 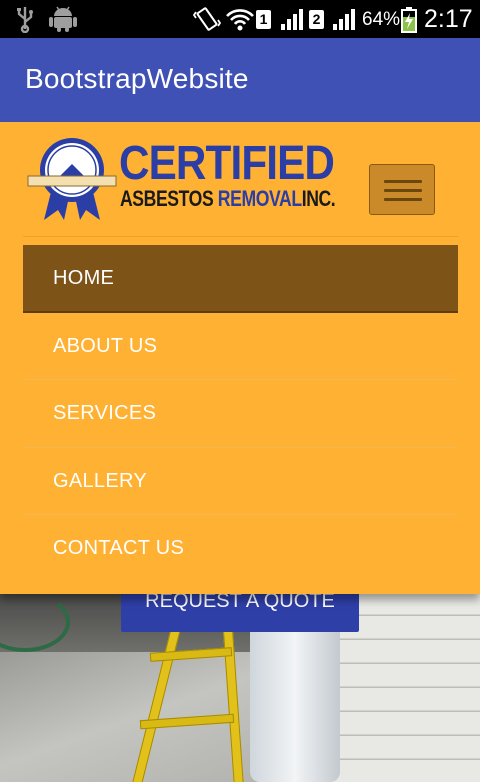 What do you see at coordinates (448, 19) in the screenshot?
I see `clock: 2:17` at bounding box center [448, 19].